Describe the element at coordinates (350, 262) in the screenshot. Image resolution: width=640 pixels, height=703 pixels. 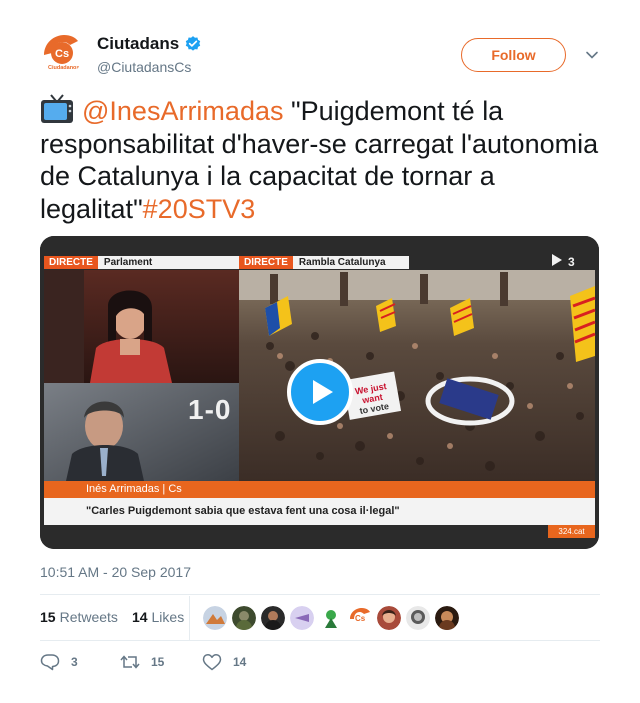
I see `right-place: Rambla Catalunya` at that location.